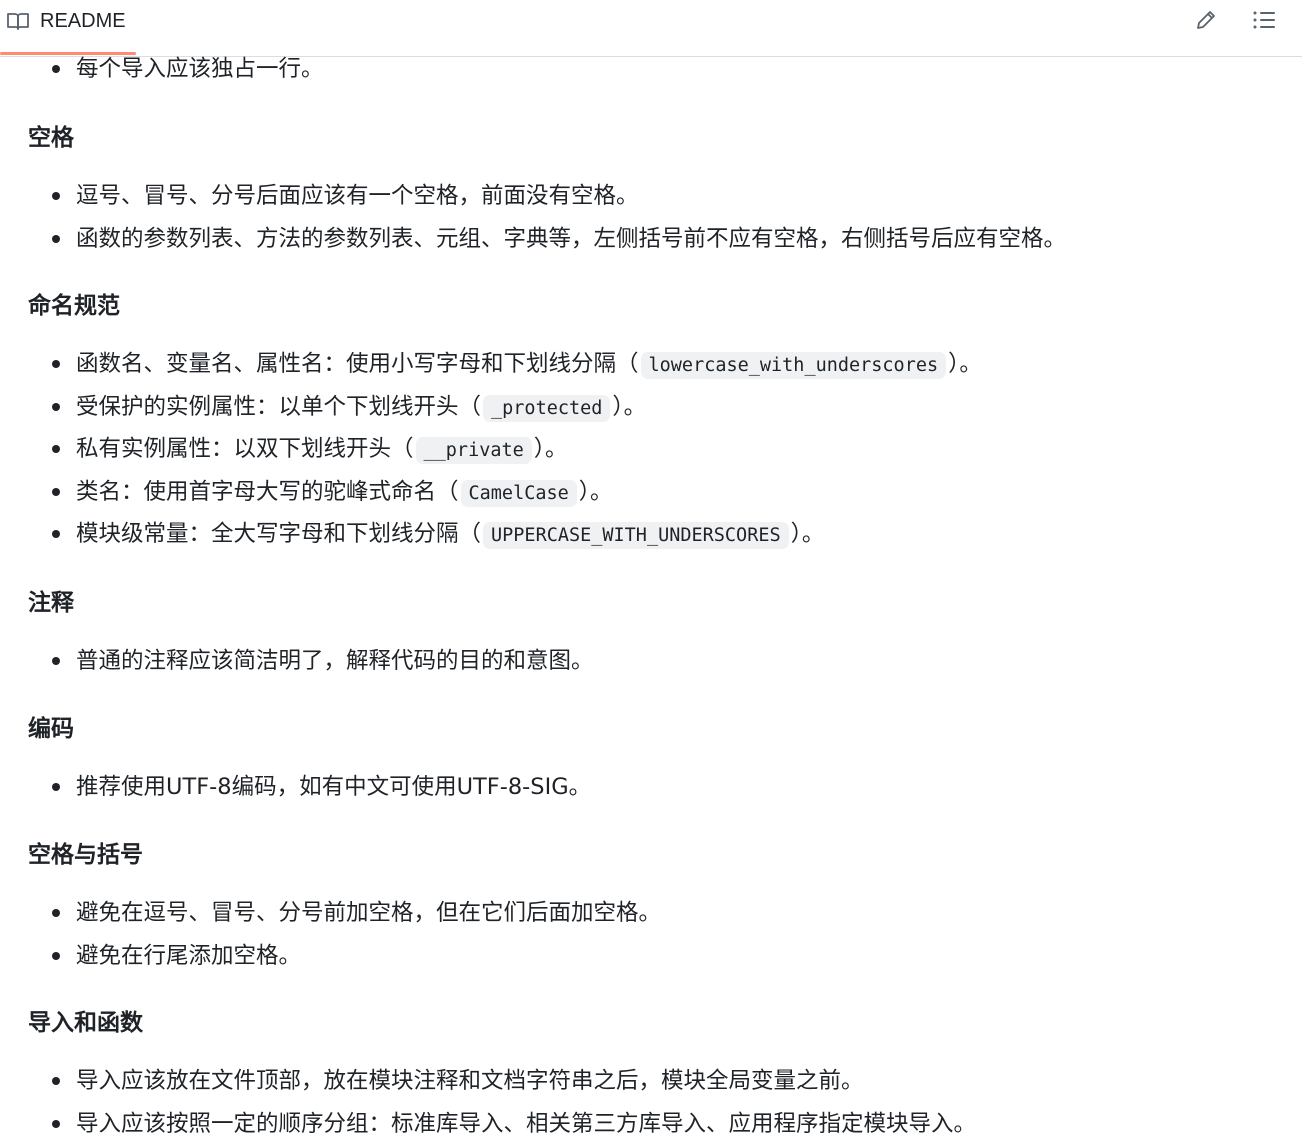 This screenshot has width=1302, height=1144. Describe the element at coordinates (85, 1023) in the screenshot. I see `heading-imports: 导入和函数` at that location.